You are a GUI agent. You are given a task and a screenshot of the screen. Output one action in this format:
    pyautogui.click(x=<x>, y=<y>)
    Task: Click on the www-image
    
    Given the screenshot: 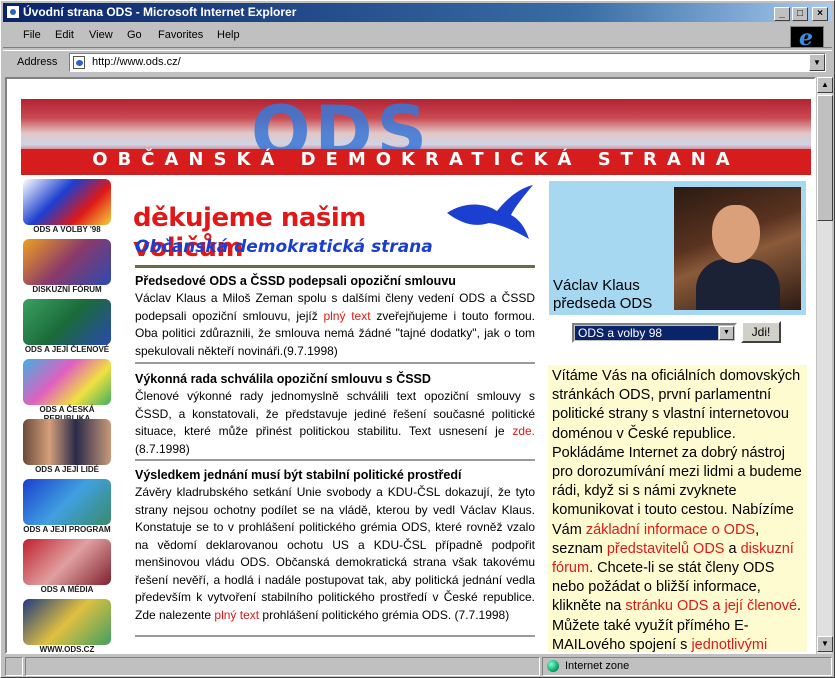 What is the action you would take?
    pyautogui.click(x=67, y=622)
    